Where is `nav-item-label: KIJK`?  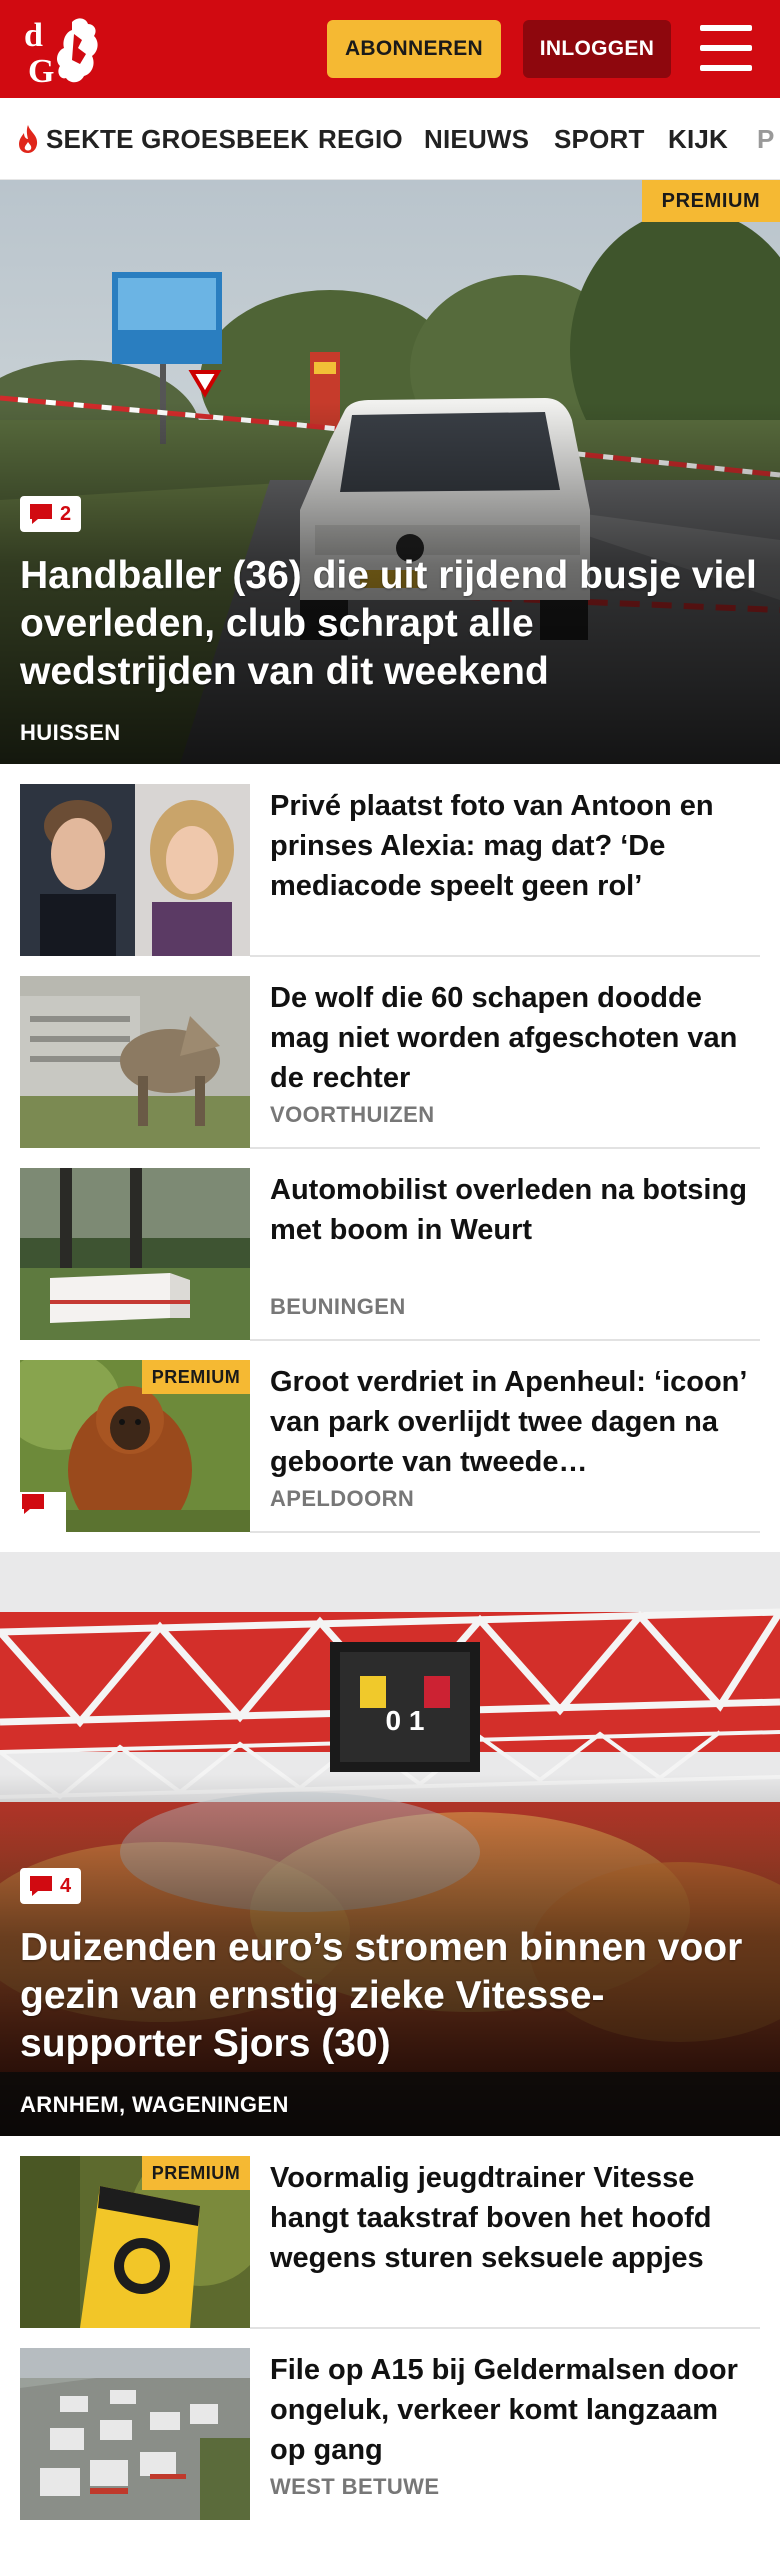
nav-item-label: KIJK is located at coordinates (698, 138).